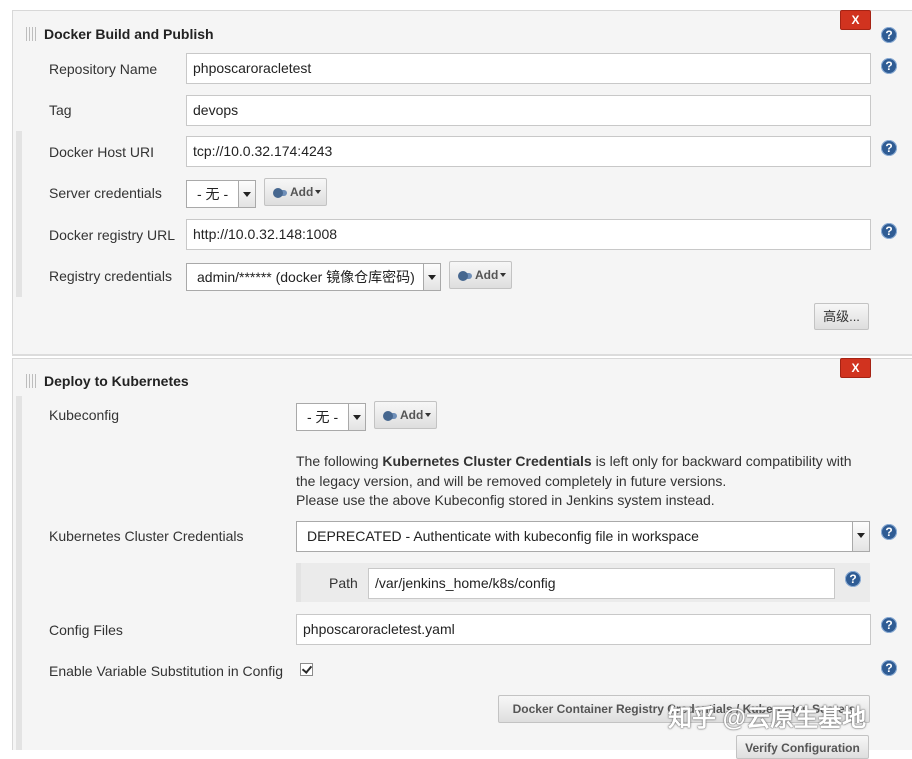 Image resolution: width=912 pixels, height=759 pixels. I want to click on config-files-label: Config Files, so click(86, 630).